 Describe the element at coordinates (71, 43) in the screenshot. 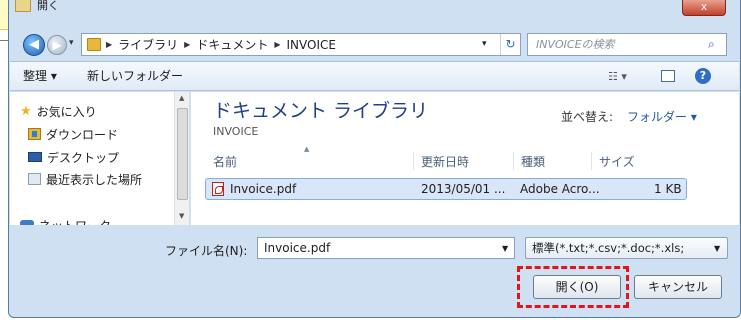

I see `recent-locations-dropdown: ▾` at that location.